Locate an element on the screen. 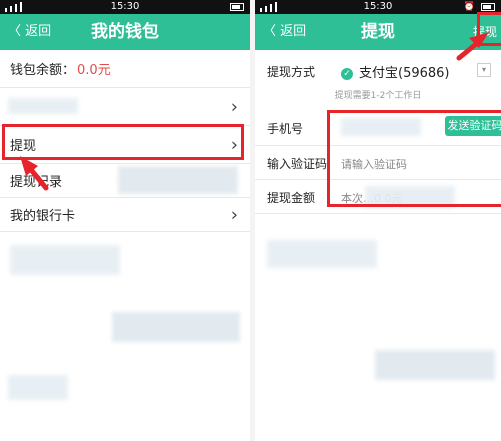  blurred-row: › is located at coordinates (125, 107).